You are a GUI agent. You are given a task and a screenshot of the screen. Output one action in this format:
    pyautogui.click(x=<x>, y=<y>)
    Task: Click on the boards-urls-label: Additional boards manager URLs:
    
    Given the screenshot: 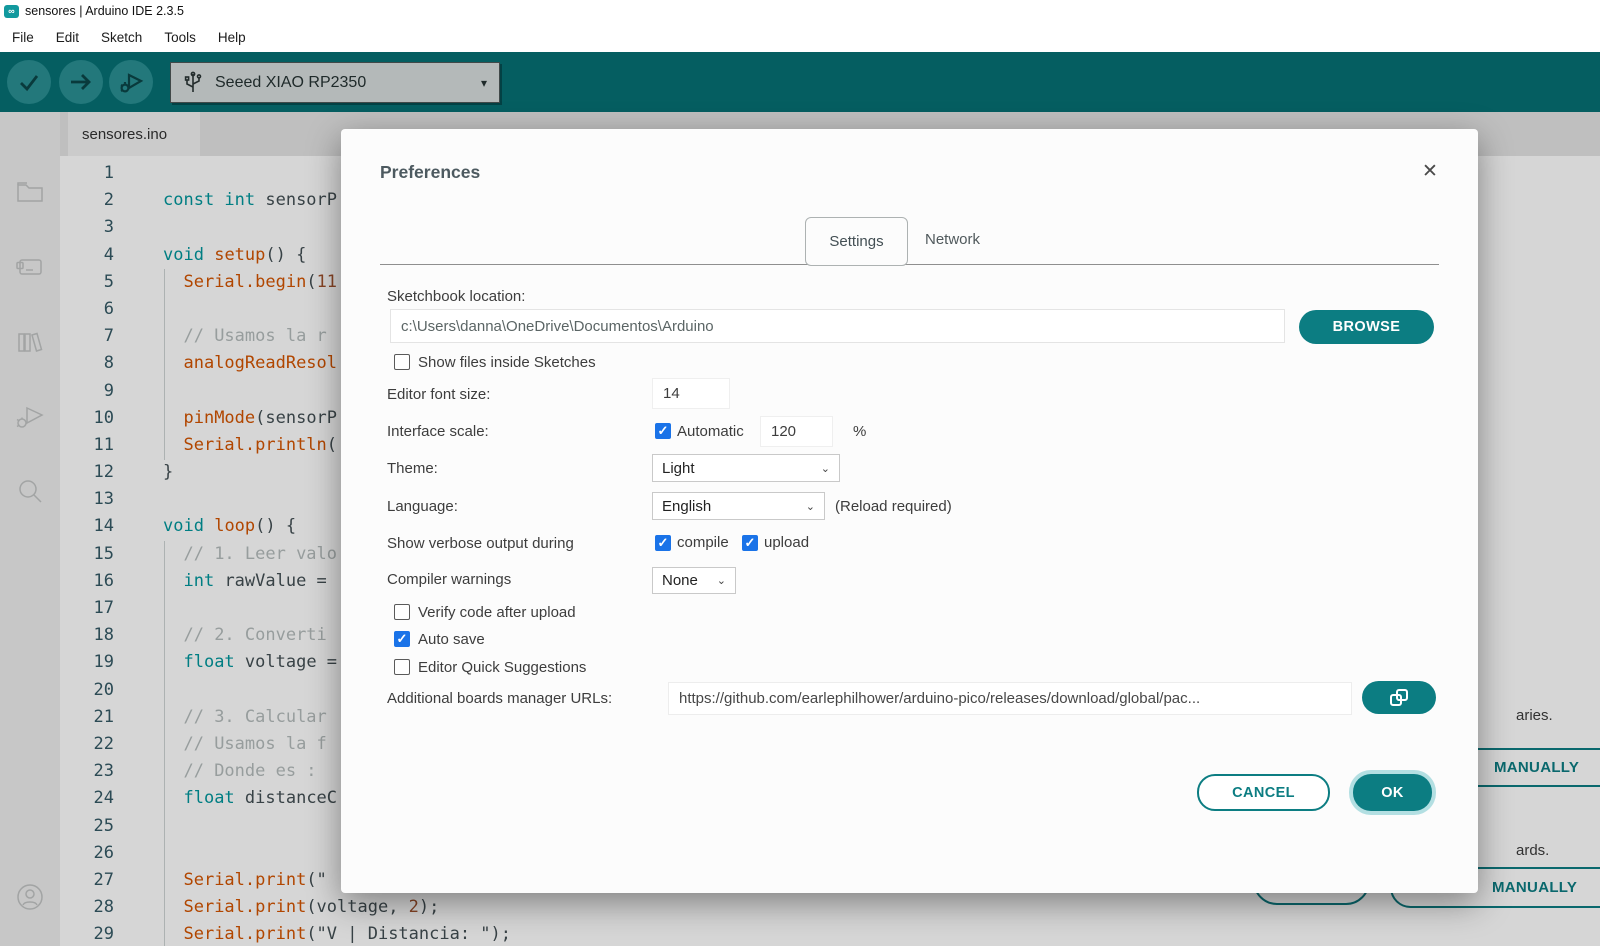 What is the action you would take?
    pyautogui.click(x=500, y=698)
    